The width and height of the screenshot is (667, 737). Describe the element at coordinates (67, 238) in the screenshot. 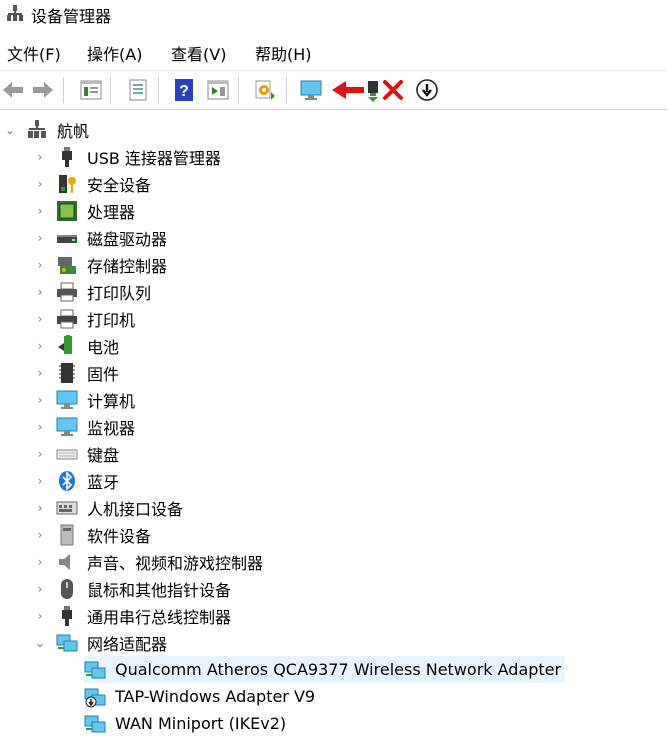

I see `disk-drive-icon` at that location.